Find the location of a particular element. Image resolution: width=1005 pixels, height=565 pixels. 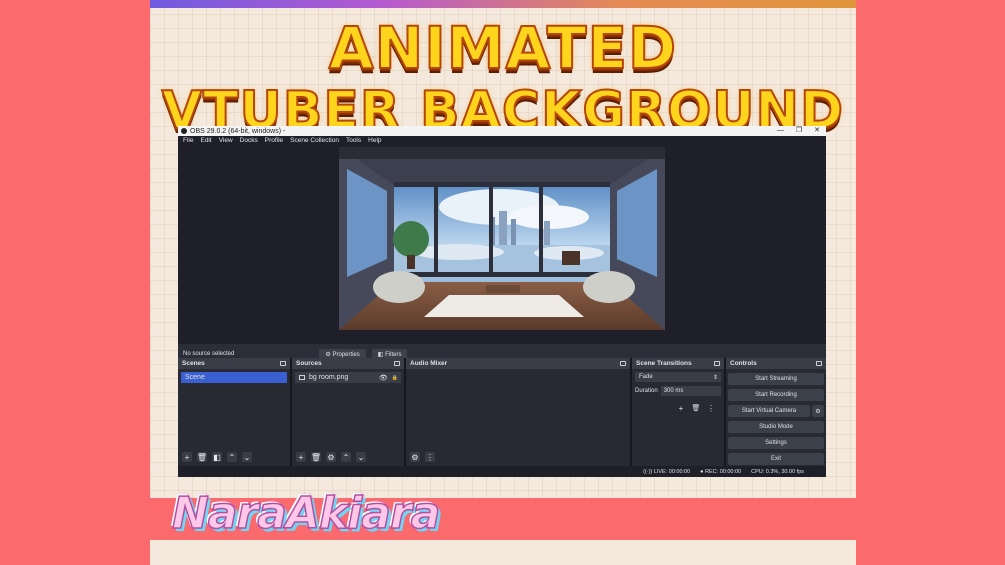

menu-scene-collection: Scene Collection is located at coordinates (314, 140).